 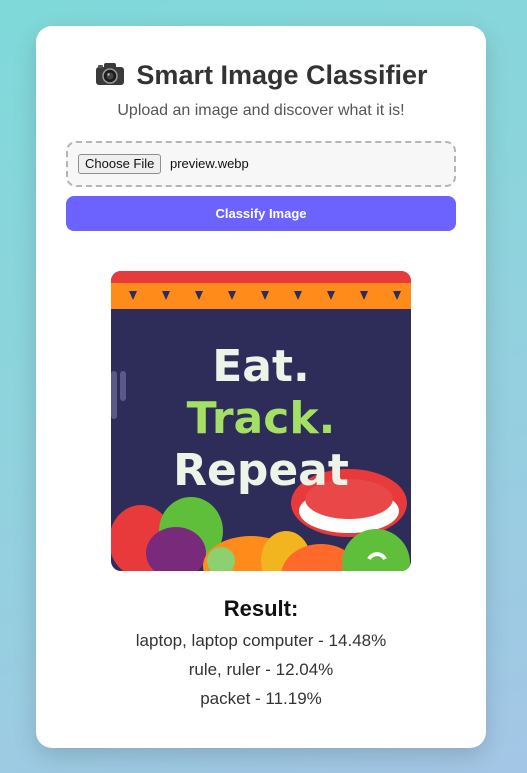 What do you see at coordinates (261, 110) in the screenshot?
I see `subtitle: Upload an image and discover what it is!` at bounding box center [261, 110].